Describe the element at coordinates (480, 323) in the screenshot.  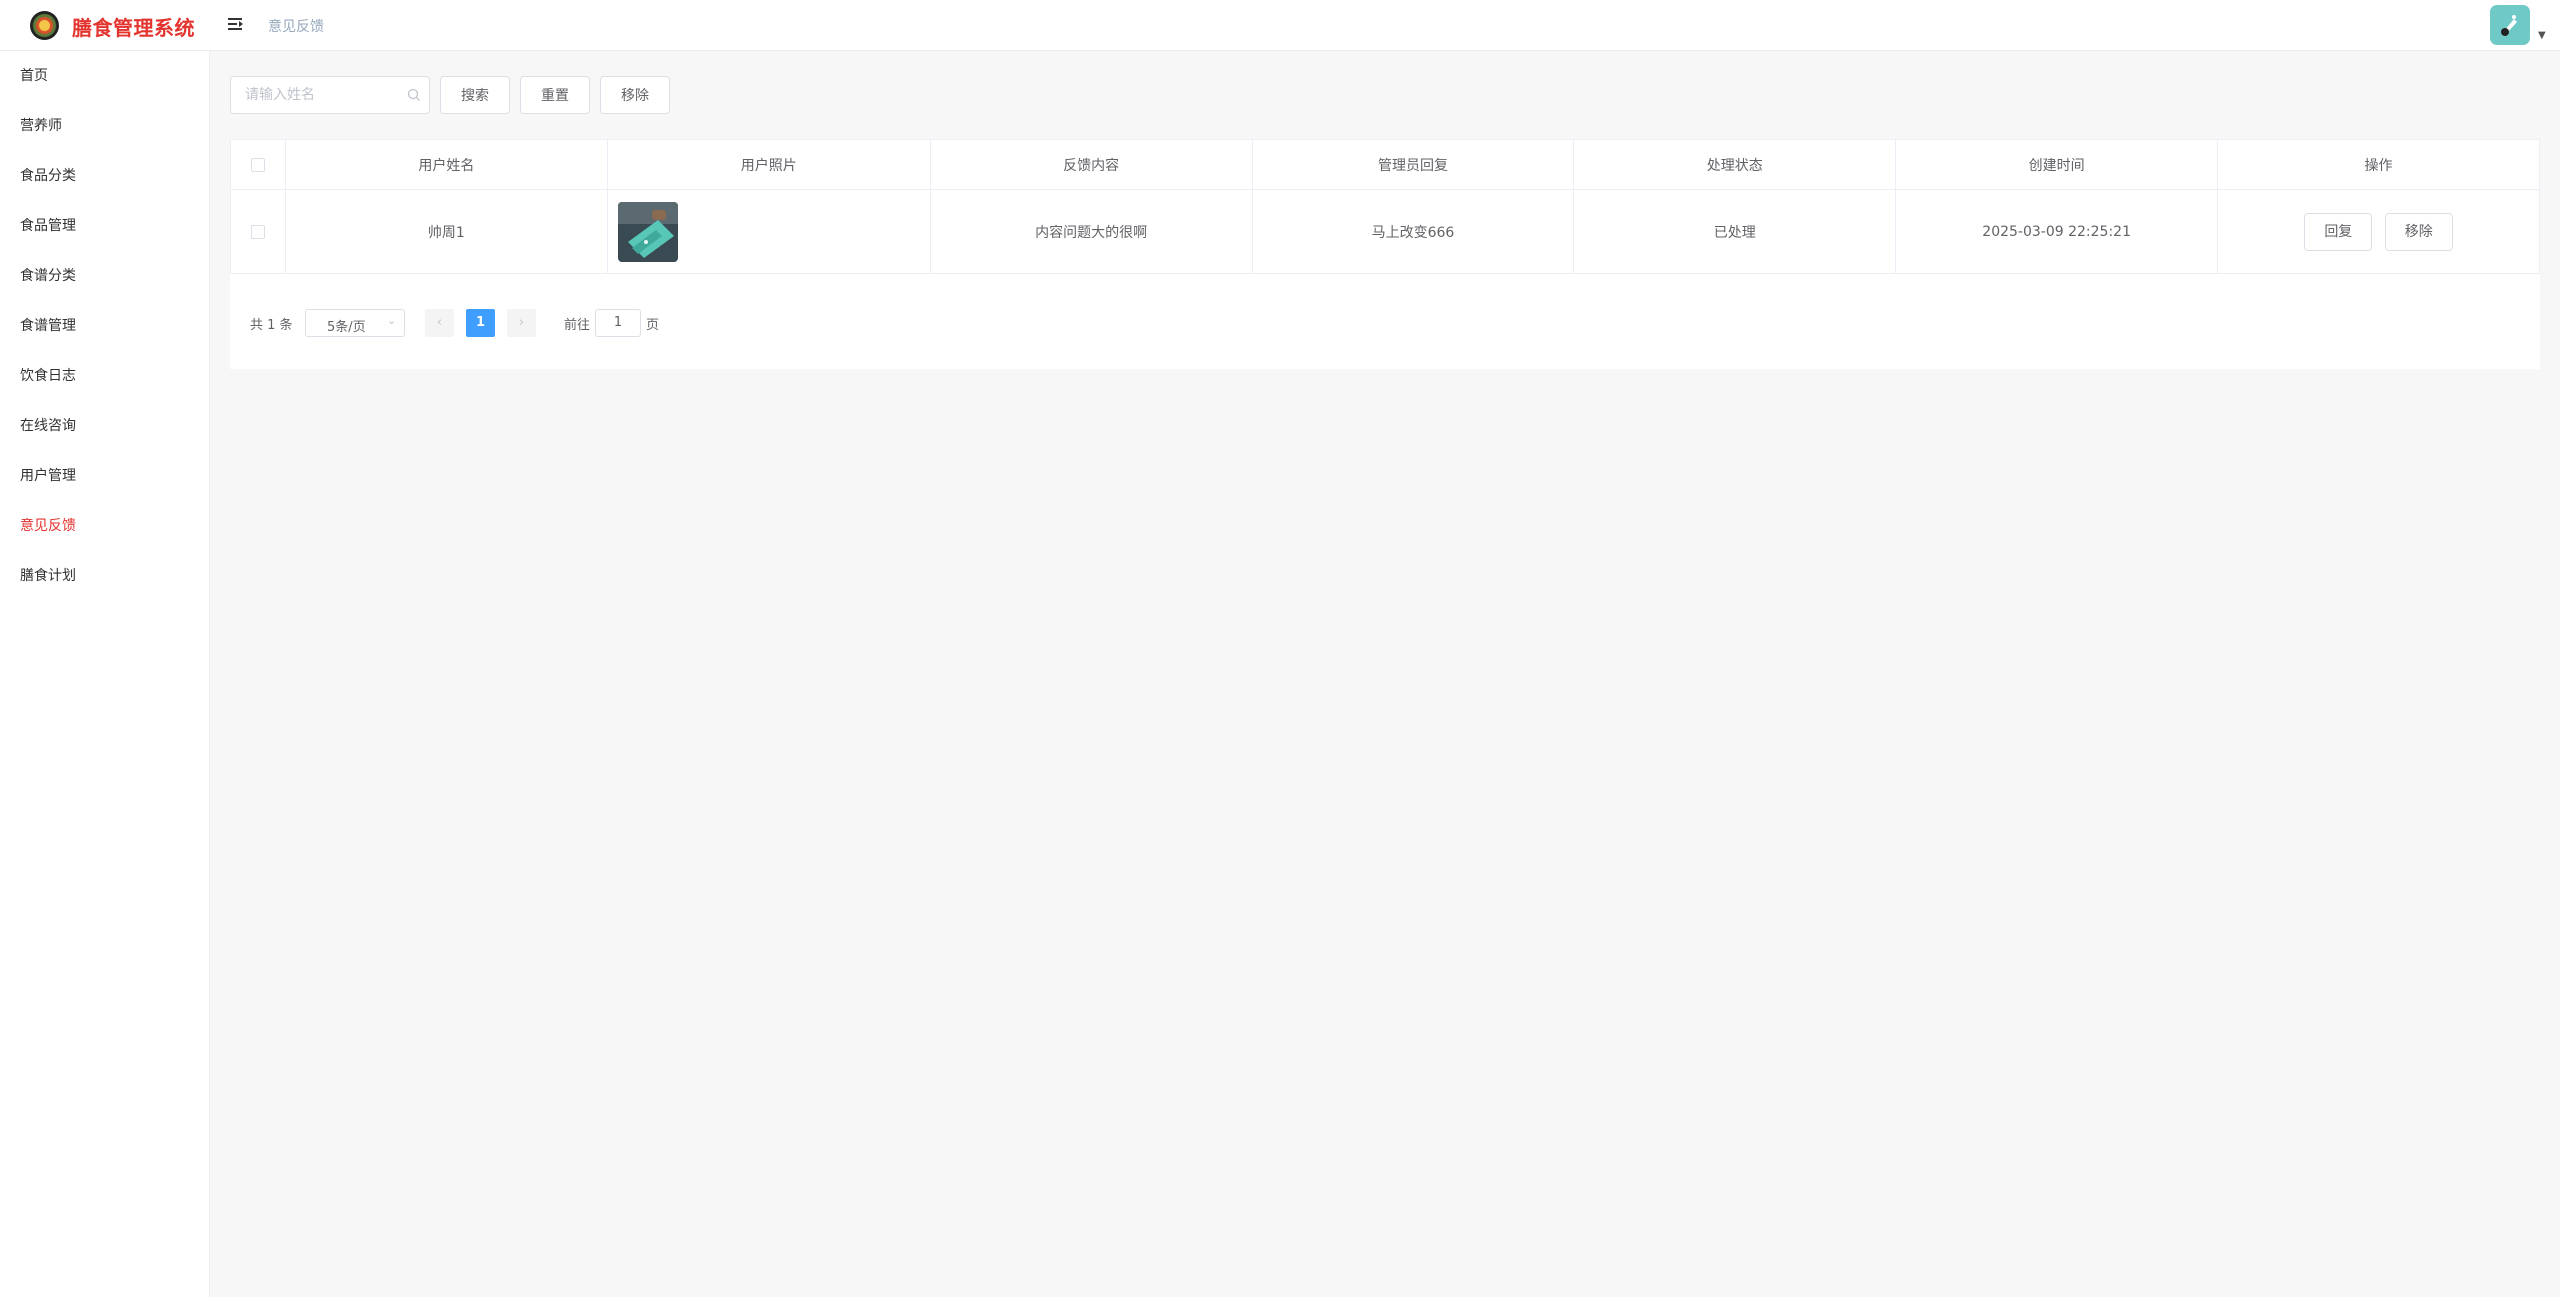
I see `page-number-current: 1` at that location.